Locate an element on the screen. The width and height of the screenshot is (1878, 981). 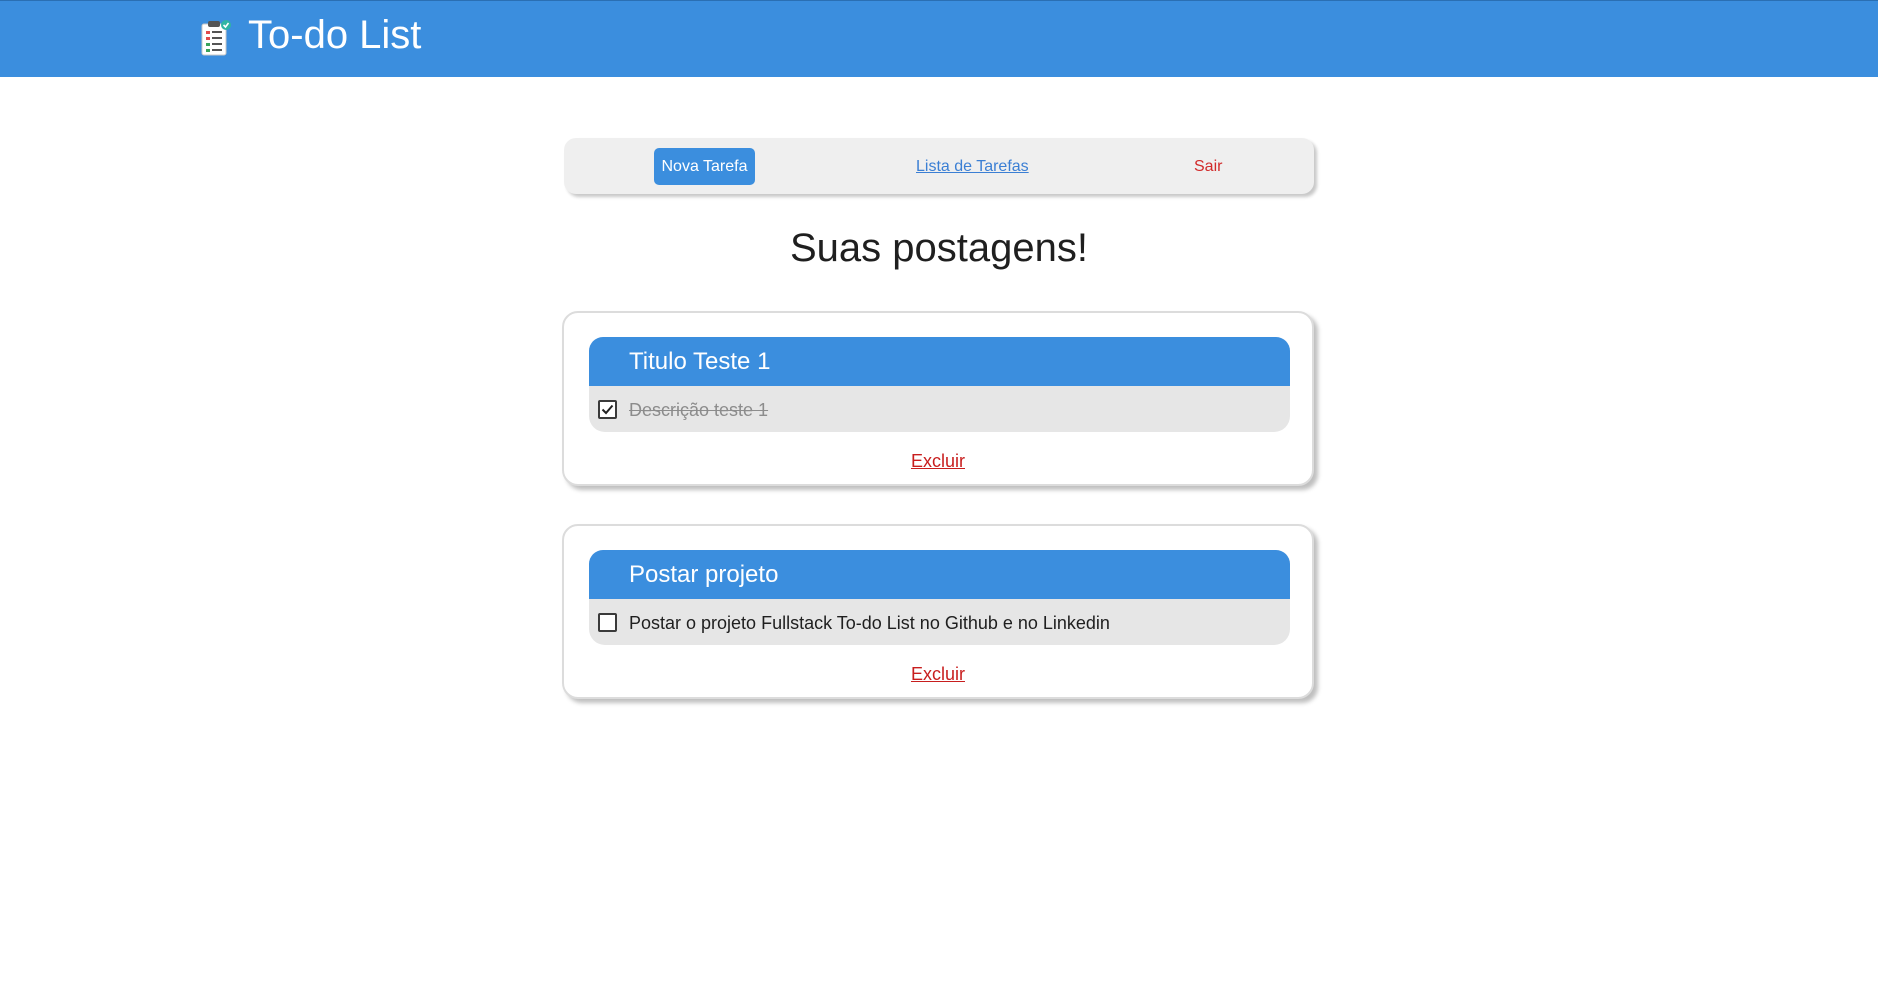
task-card-header: Titulo Teste 1 is located at coordinates (939, 361).